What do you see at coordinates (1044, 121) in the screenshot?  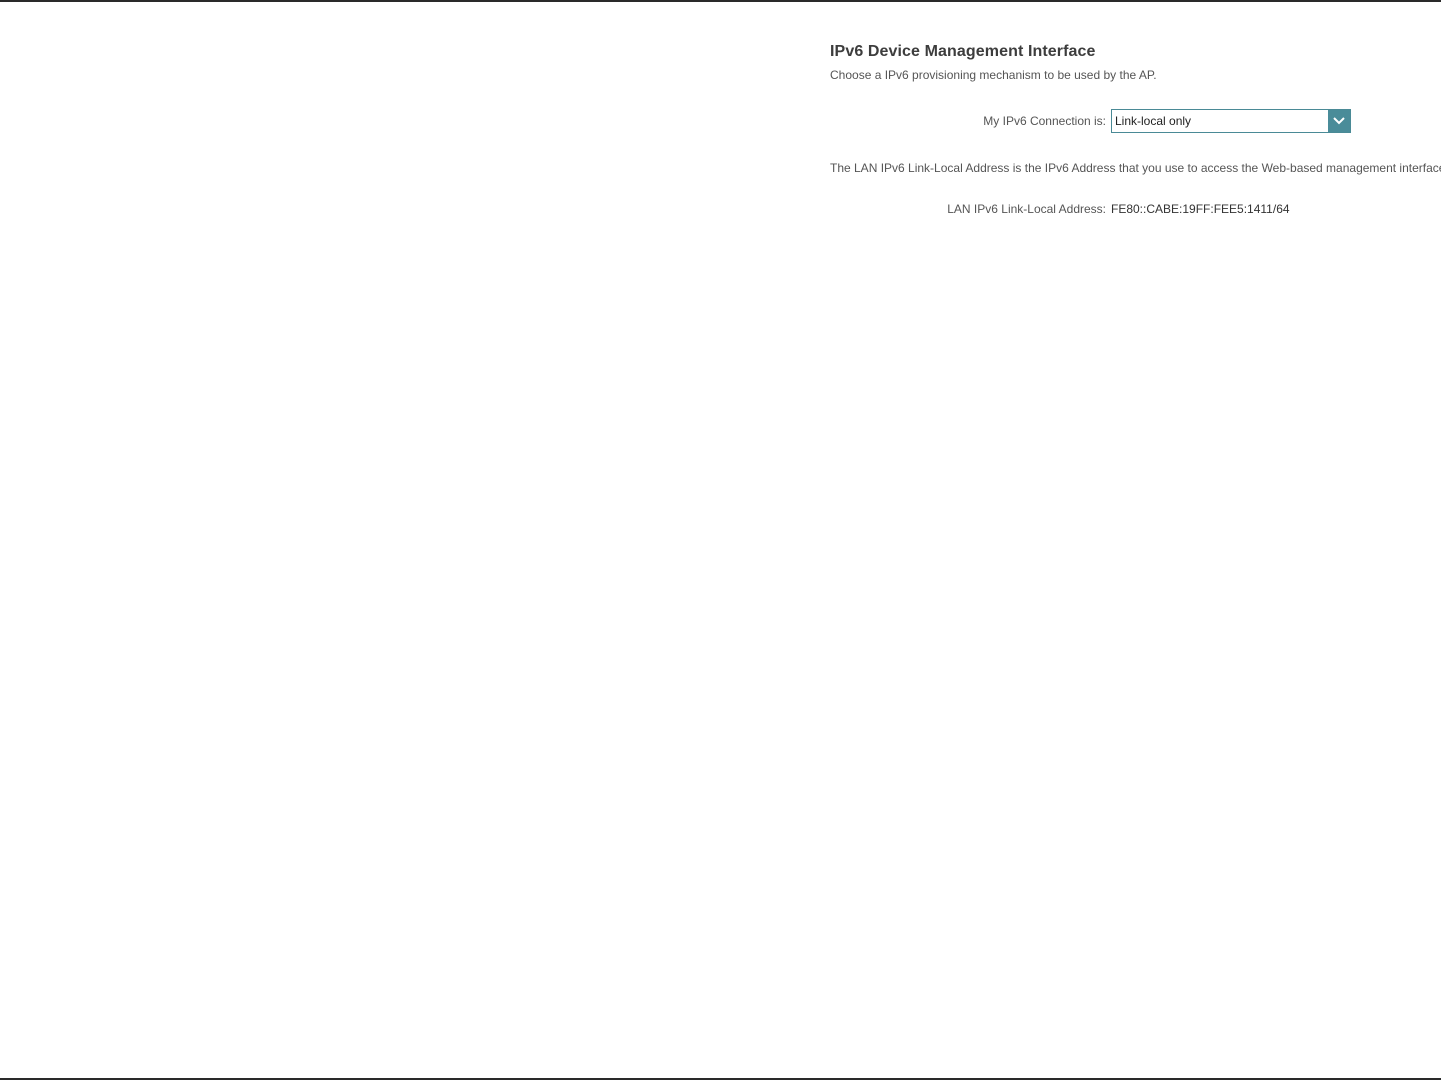 I see `ipv6-connection-label: My IPv6 Connection is:` at bounding box center [1044, 121].